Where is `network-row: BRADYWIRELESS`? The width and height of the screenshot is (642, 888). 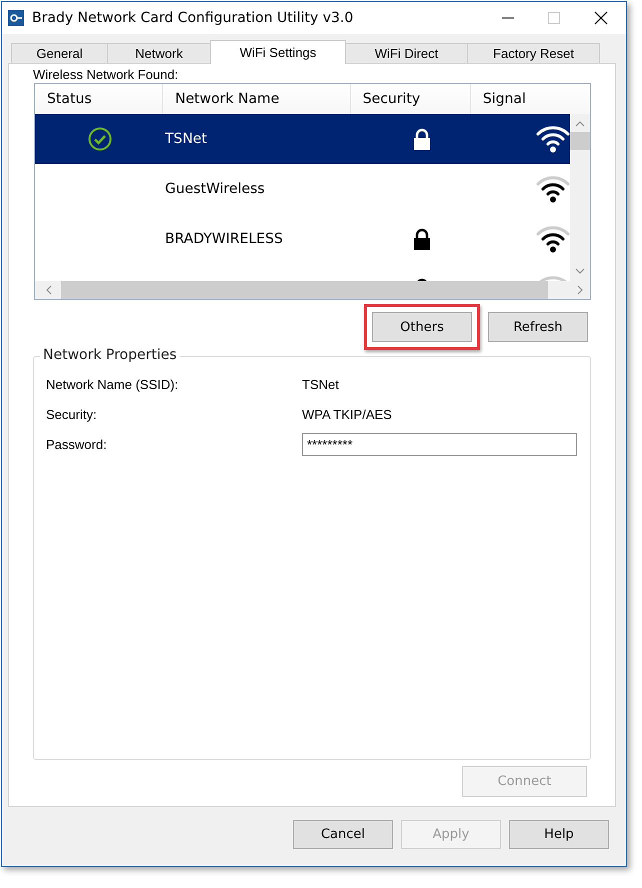
network-row: BRADYWIRELESS is located at coordinates (302, 239).